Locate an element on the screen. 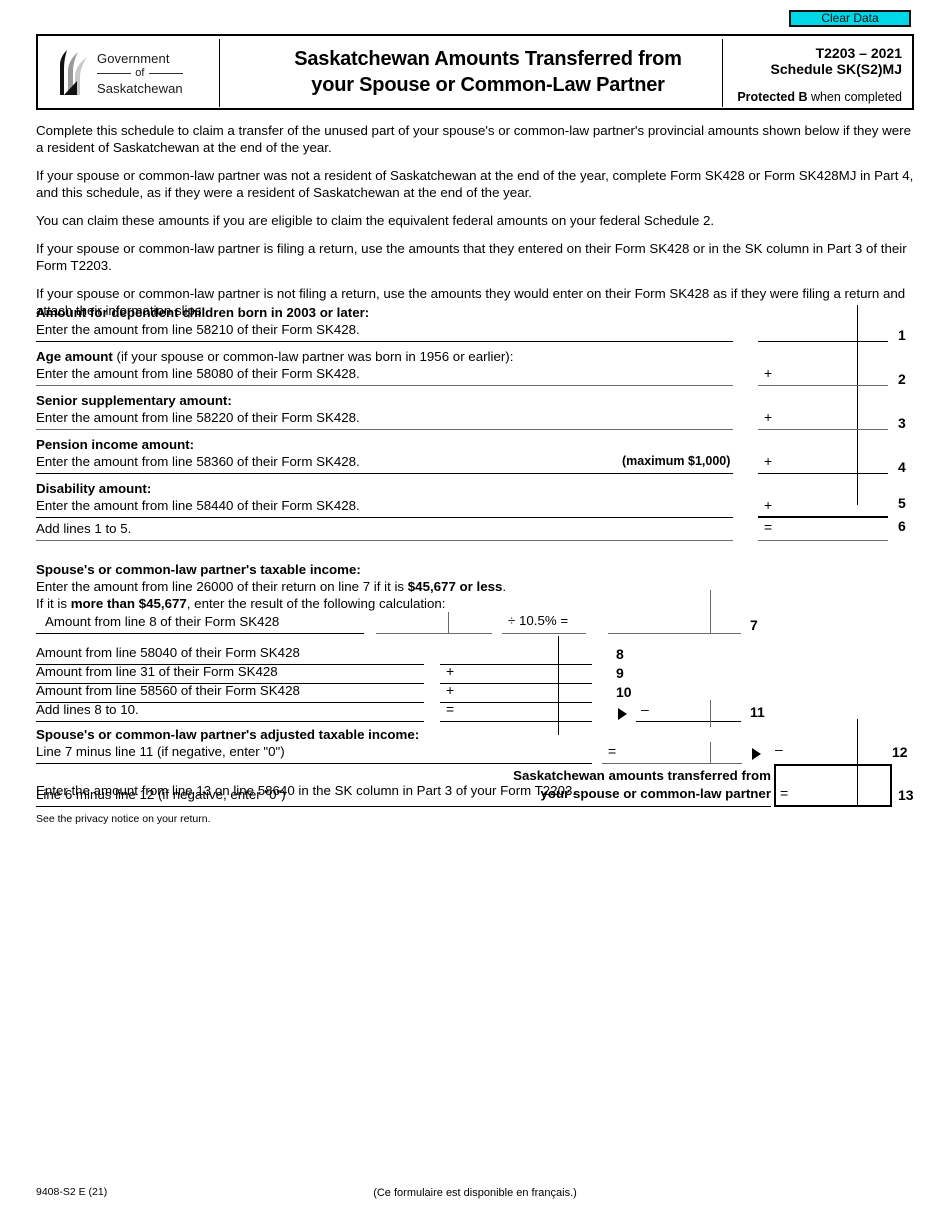 Image resolution: width=950 pixels, height=1230 pixels. line-7-sub-label: Amount from line 8 of their Form SK428 is located at coordinates (162, 621).